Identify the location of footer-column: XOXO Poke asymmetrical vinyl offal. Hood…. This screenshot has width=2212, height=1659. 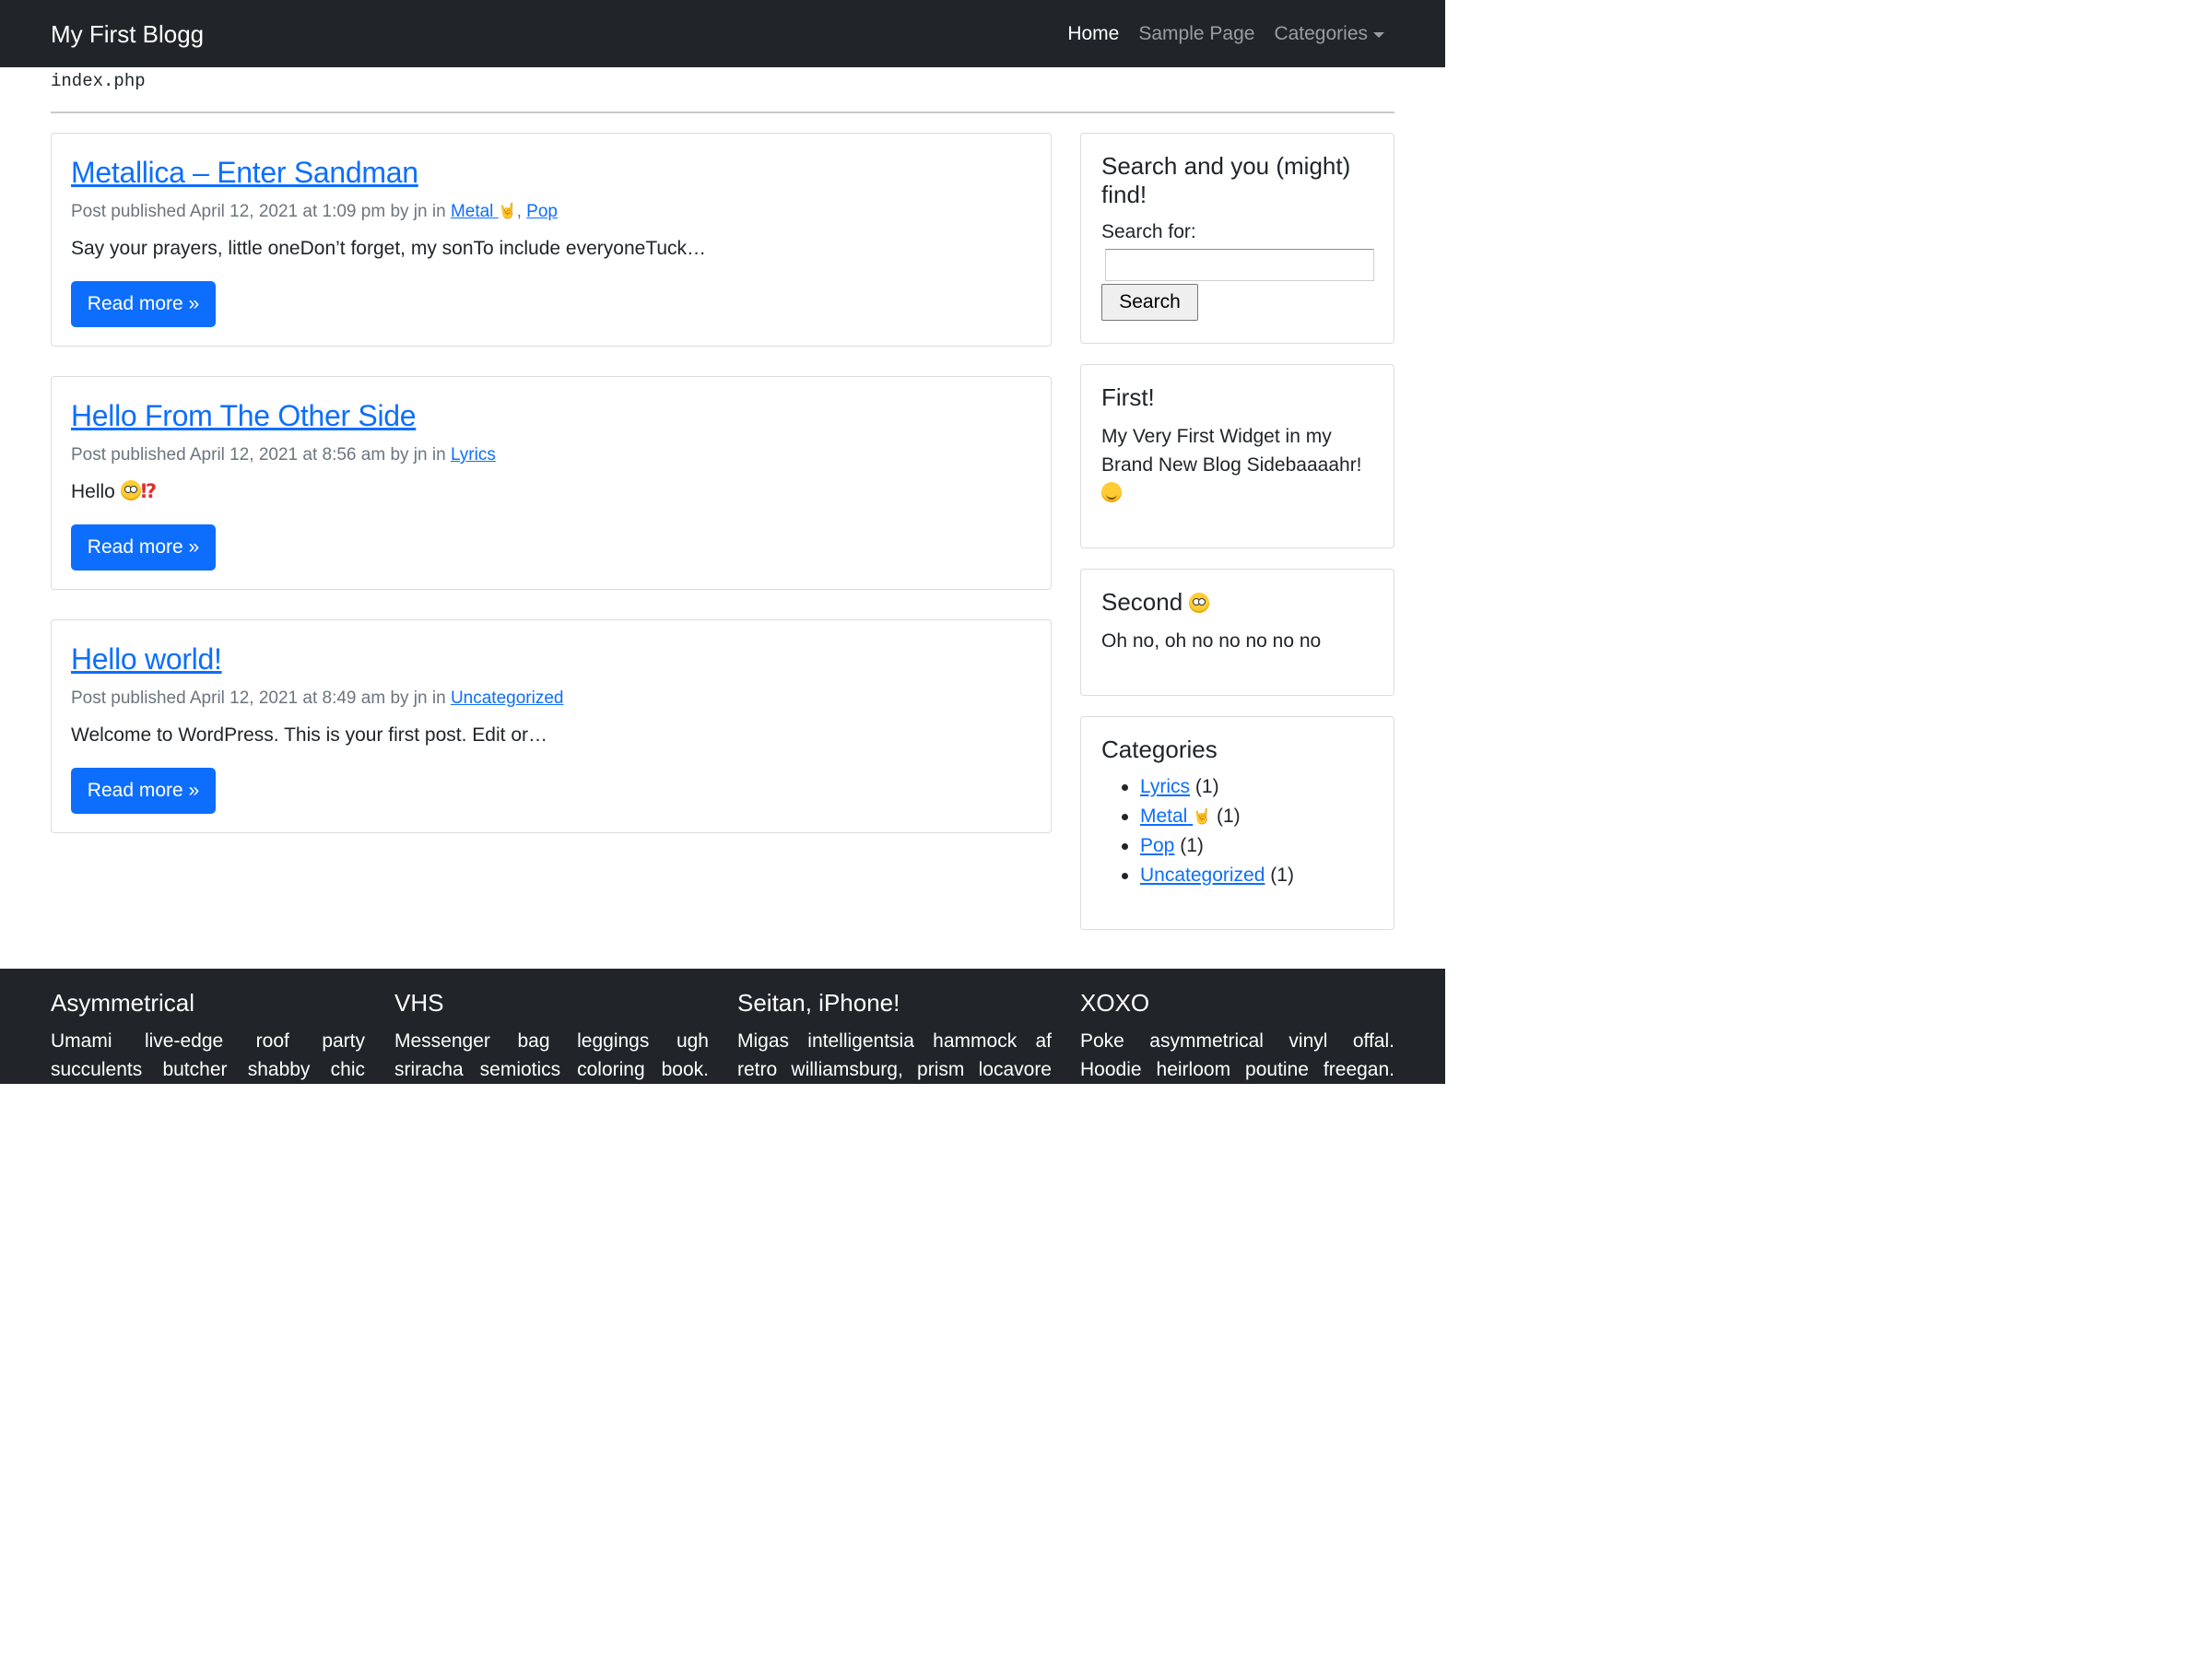
(1237, 1036).